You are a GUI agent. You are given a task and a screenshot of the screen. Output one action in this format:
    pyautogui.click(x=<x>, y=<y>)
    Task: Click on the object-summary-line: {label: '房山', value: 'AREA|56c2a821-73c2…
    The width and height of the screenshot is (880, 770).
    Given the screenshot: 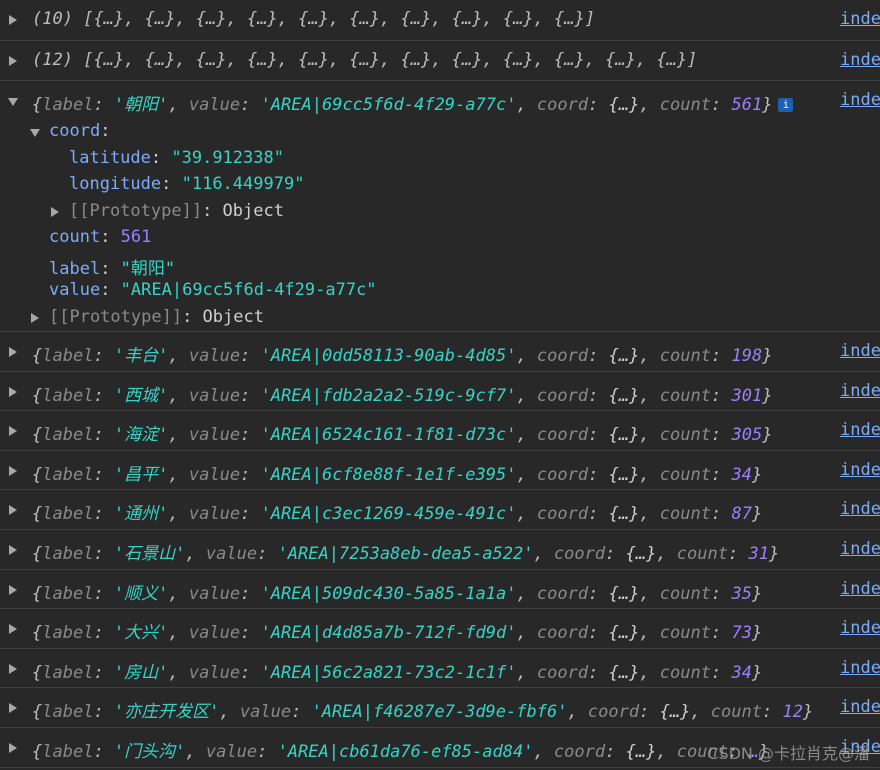 What is the action you would take?
    pyautogui.click(x=440, y=668)
    